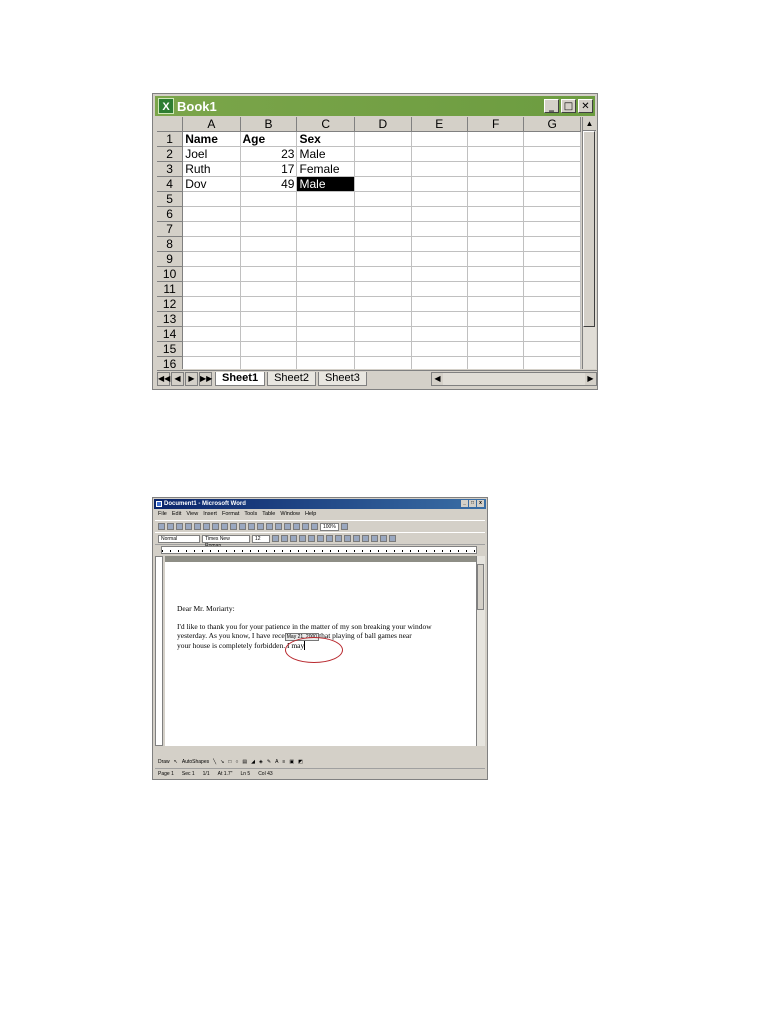 Image resolution: width=782 pixels, height=1012 pixels. I want to click on row-header: 15, so click(170, 349).